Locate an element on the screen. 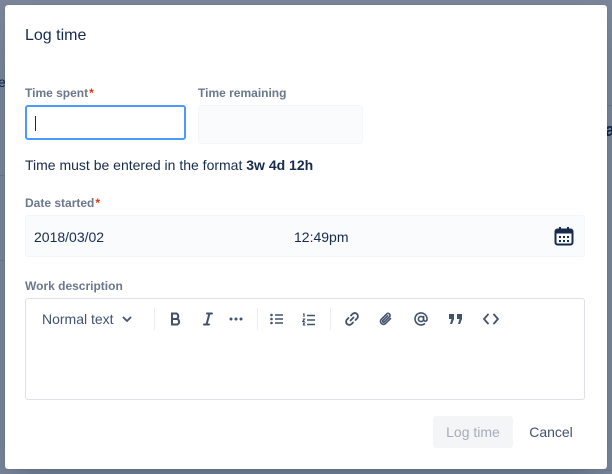  attachment-icon is located at coordinates (386, 319).